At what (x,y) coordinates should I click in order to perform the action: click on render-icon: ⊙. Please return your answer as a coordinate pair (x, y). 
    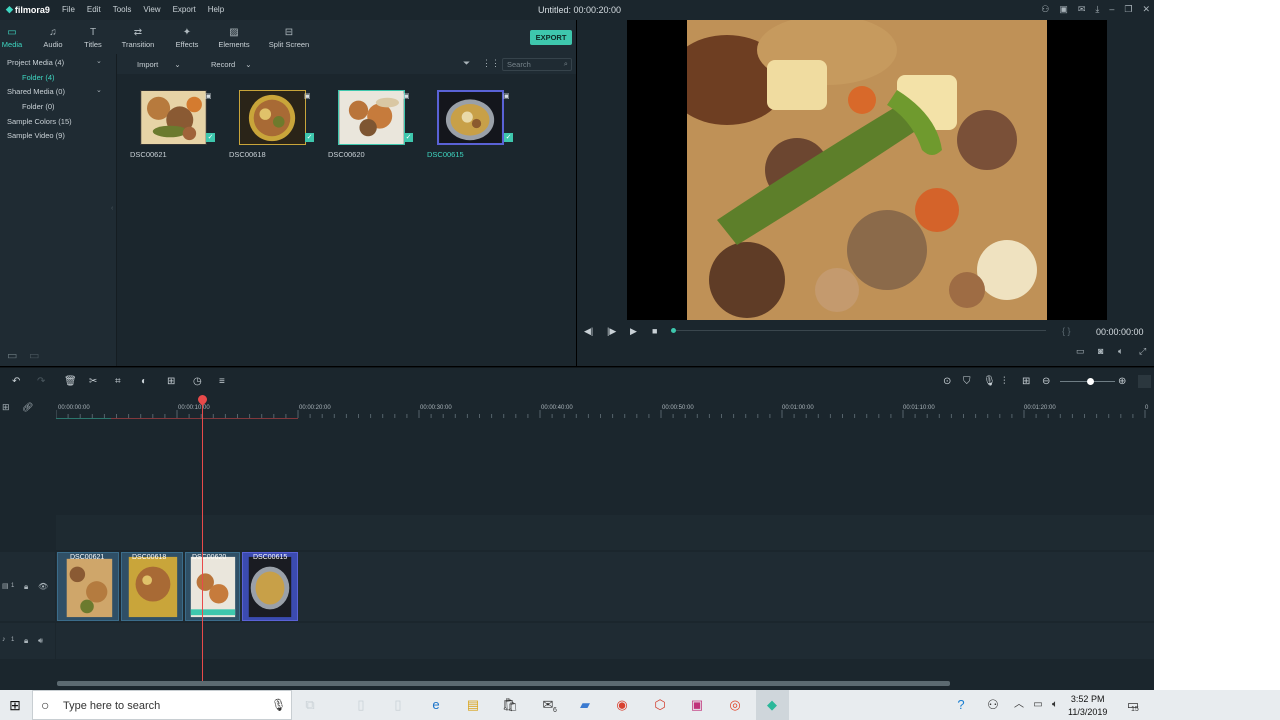
    Looking at the image, I should click on (947, 381).